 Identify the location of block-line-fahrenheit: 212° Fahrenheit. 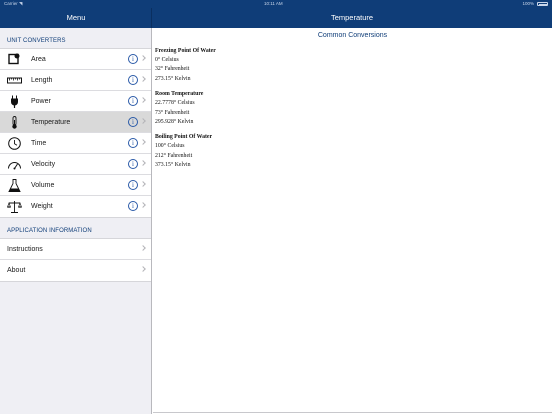
(174, 155).